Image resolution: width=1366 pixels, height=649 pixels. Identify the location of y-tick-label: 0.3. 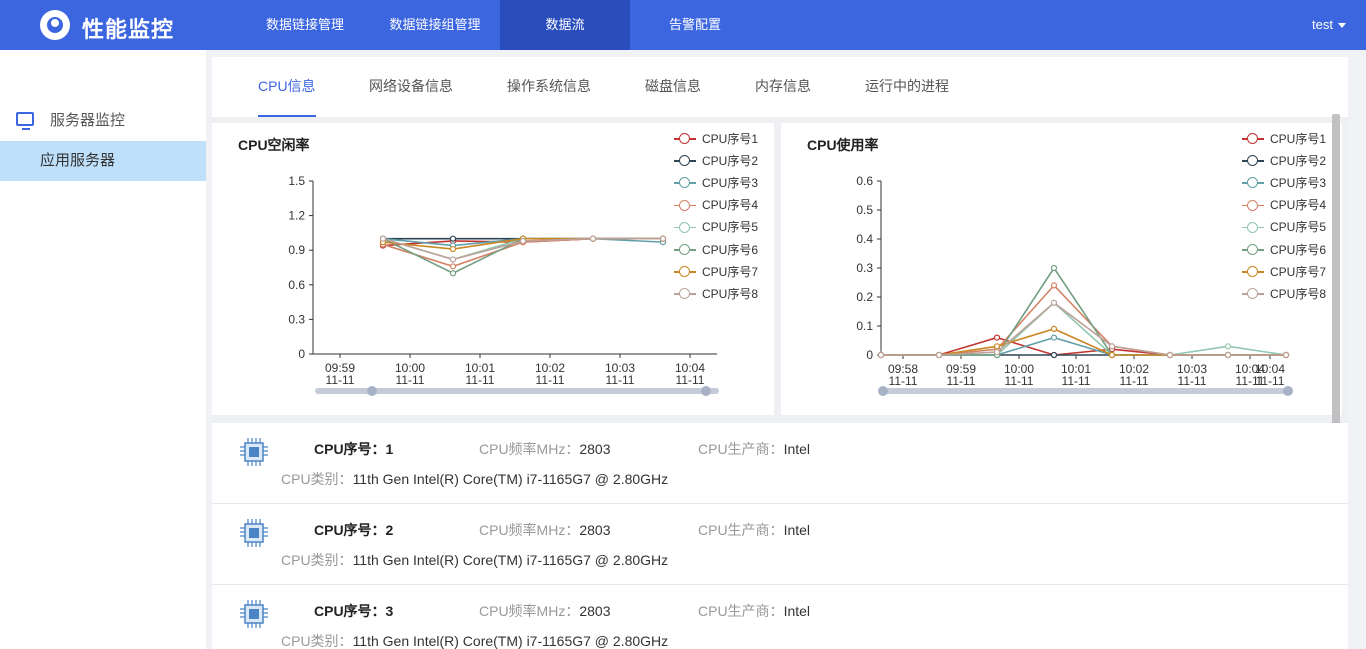
(296, 319).